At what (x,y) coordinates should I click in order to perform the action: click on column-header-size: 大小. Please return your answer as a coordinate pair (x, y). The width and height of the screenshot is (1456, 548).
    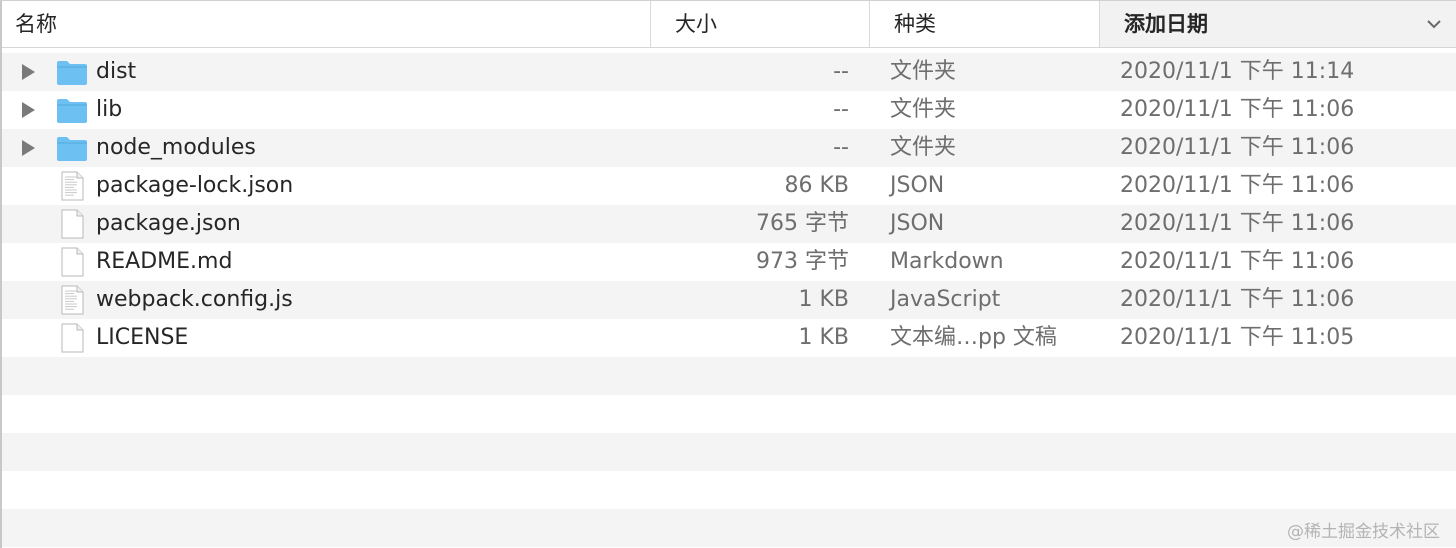
    Looking at the image, I should click on (759, 24).